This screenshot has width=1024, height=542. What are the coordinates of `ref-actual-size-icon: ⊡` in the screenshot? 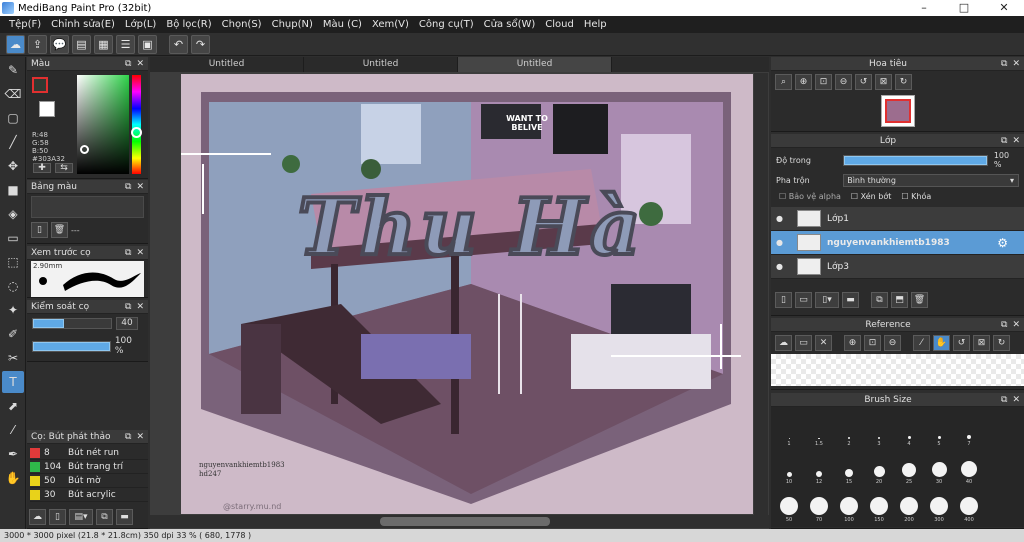 It's located at (872, 343).